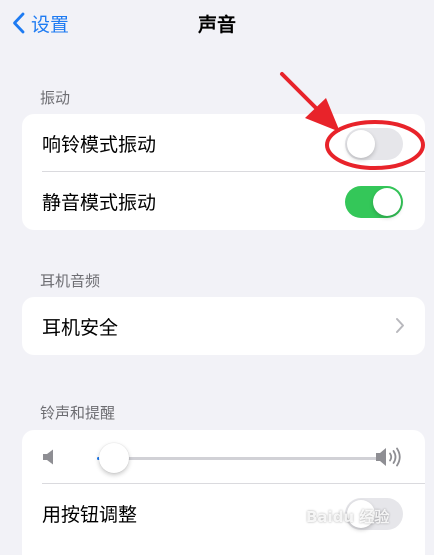  Describe the element at coordinates (223, 143) in the screenshot. I see `settings-row-ring-vibrate: 响铃模式振动` at that location.